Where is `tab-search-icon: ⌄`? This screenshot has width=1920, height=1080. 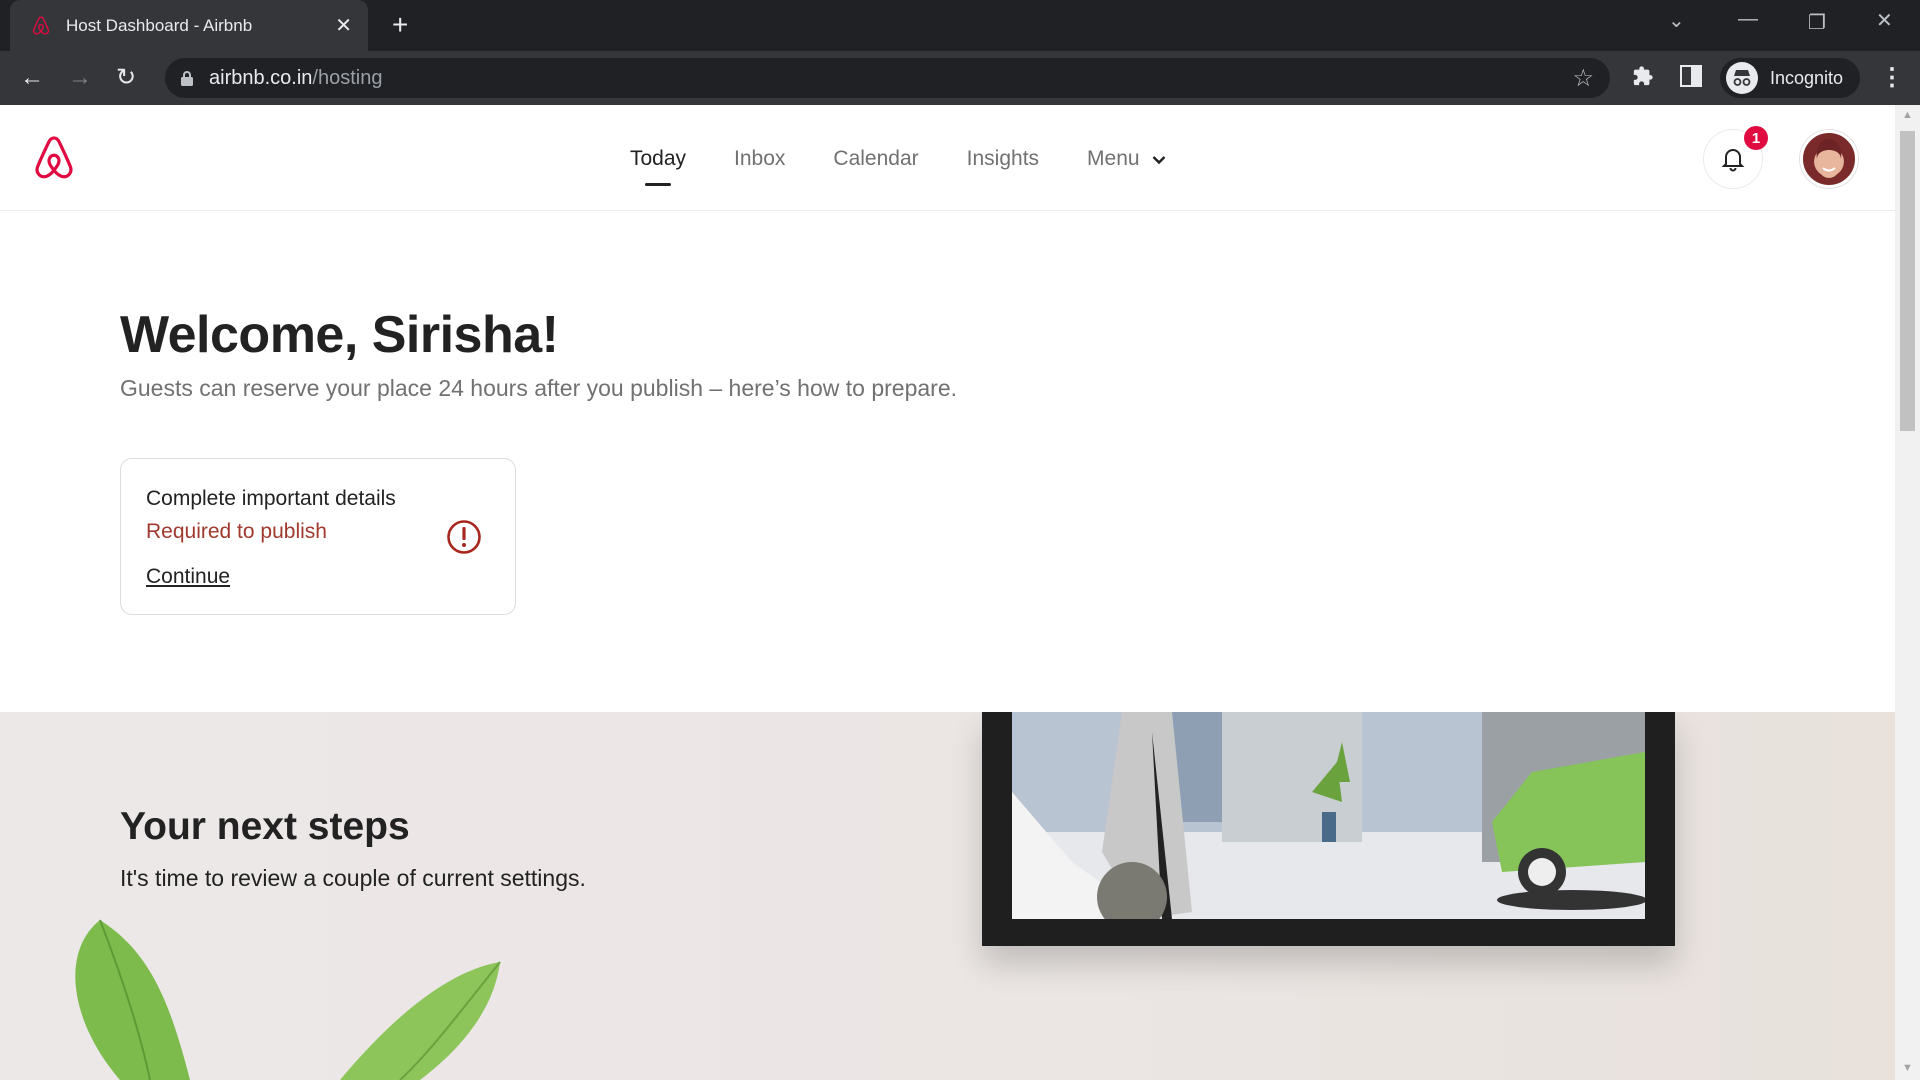 tab-search-icon: ⌄ is located at coordinates (1676, 20).